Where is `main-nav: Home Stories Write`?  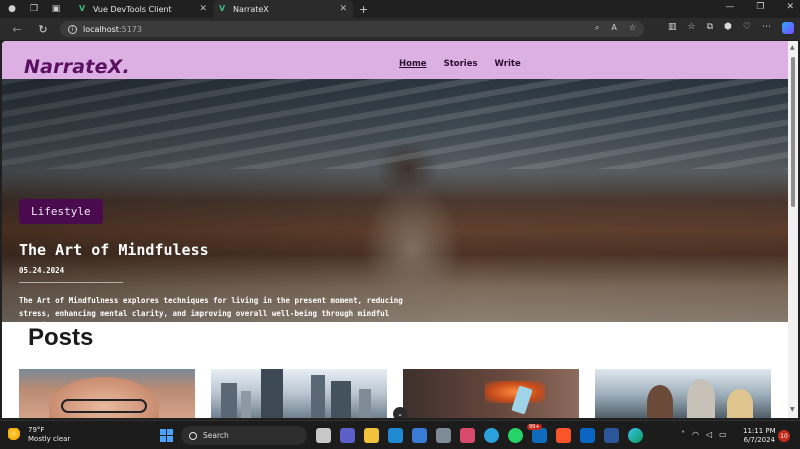 main-nav: Home Stories Write is located at coordinates (460, 64).